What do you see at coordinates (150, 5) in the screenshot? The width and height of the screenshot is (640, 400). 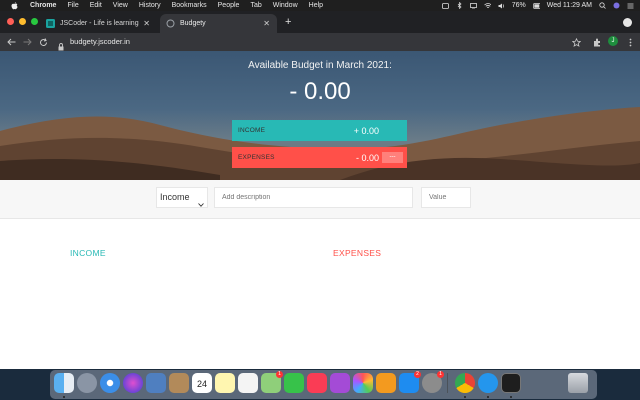 I see `menu-history: History` at bounding box center [150, 5].